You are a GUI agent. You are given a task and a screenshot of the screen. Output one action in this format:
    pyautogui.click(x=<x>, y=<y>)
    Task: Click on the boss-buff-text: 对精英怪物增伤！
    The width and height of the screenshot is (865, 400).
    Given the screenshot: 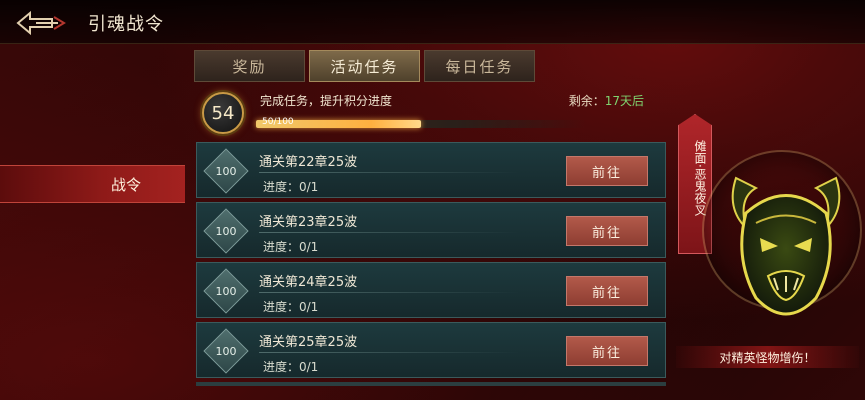 What is the action you would take?
    pyautogui.click(x=767, y=357)
    